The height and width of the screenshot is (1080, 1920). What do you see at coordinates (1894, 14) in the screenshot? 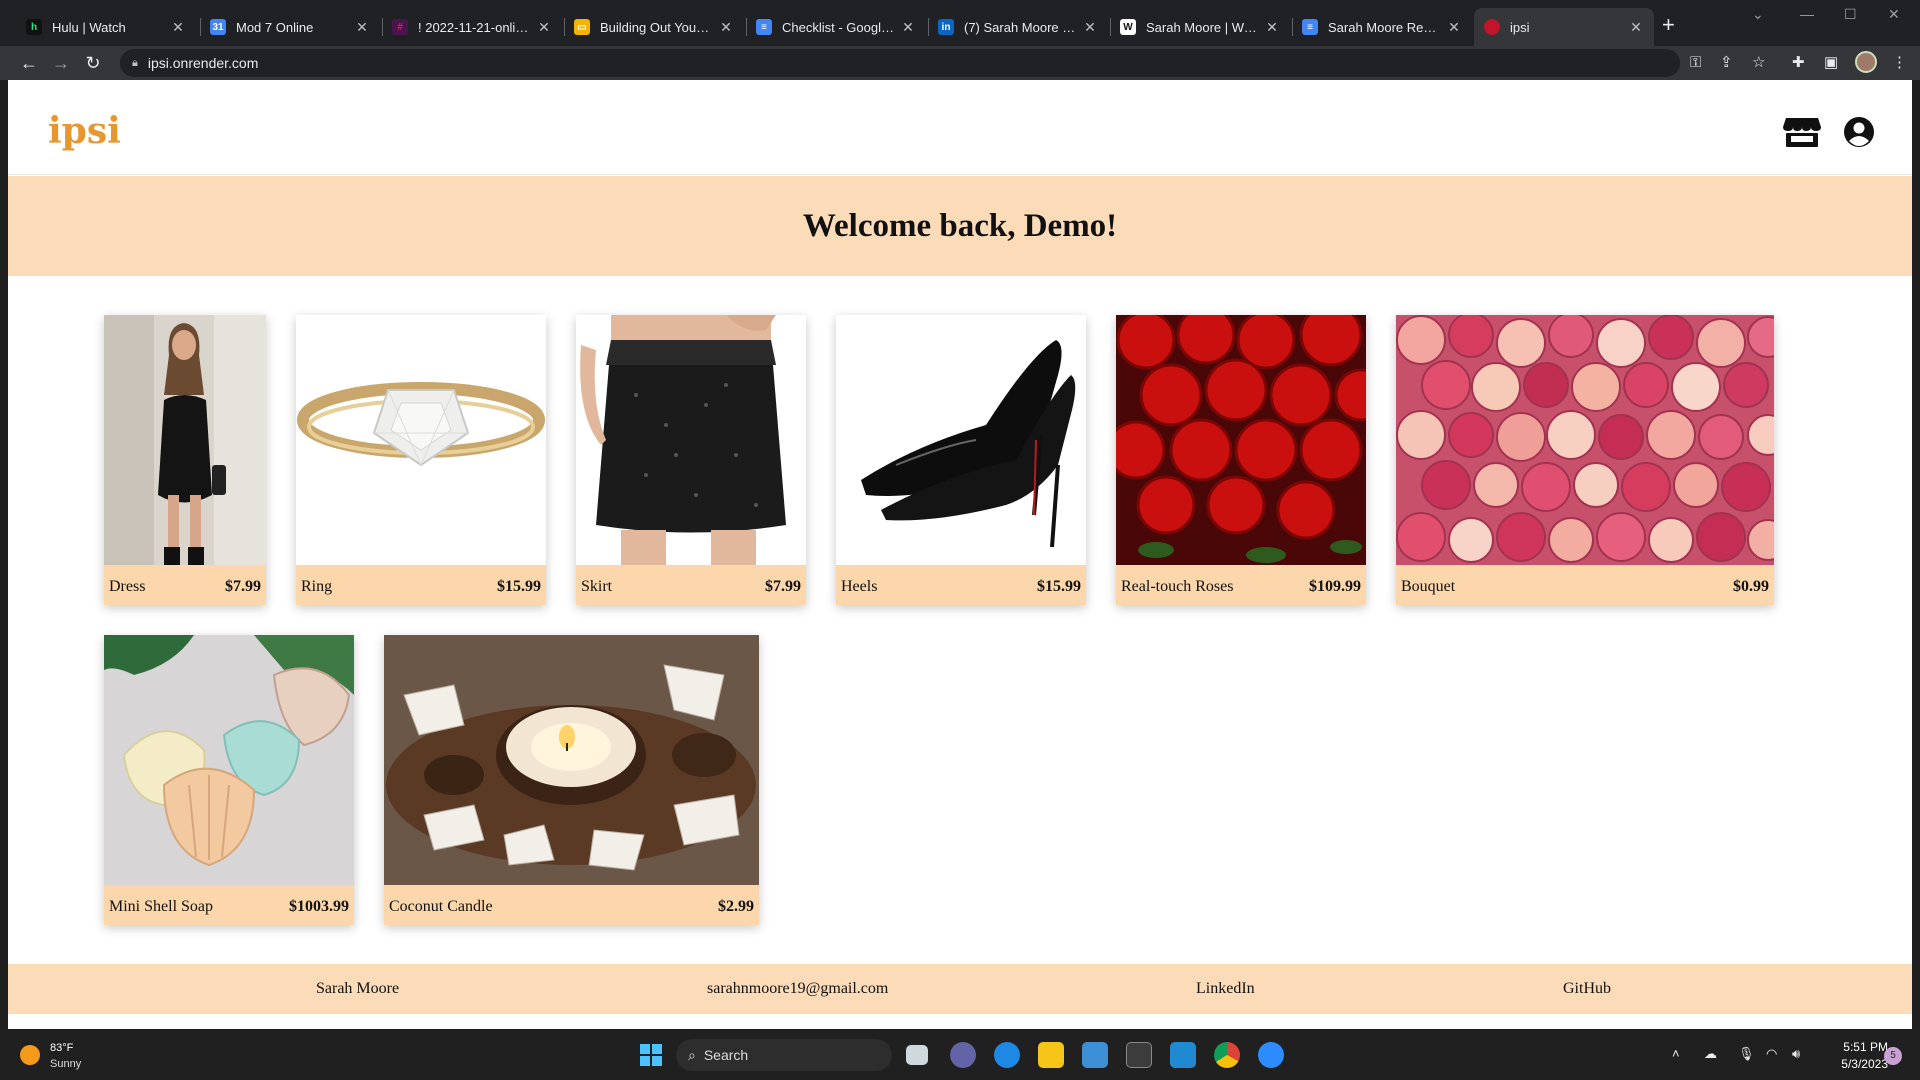
I see `close-window-icon: ✕` at bounding box center [1894, 14].